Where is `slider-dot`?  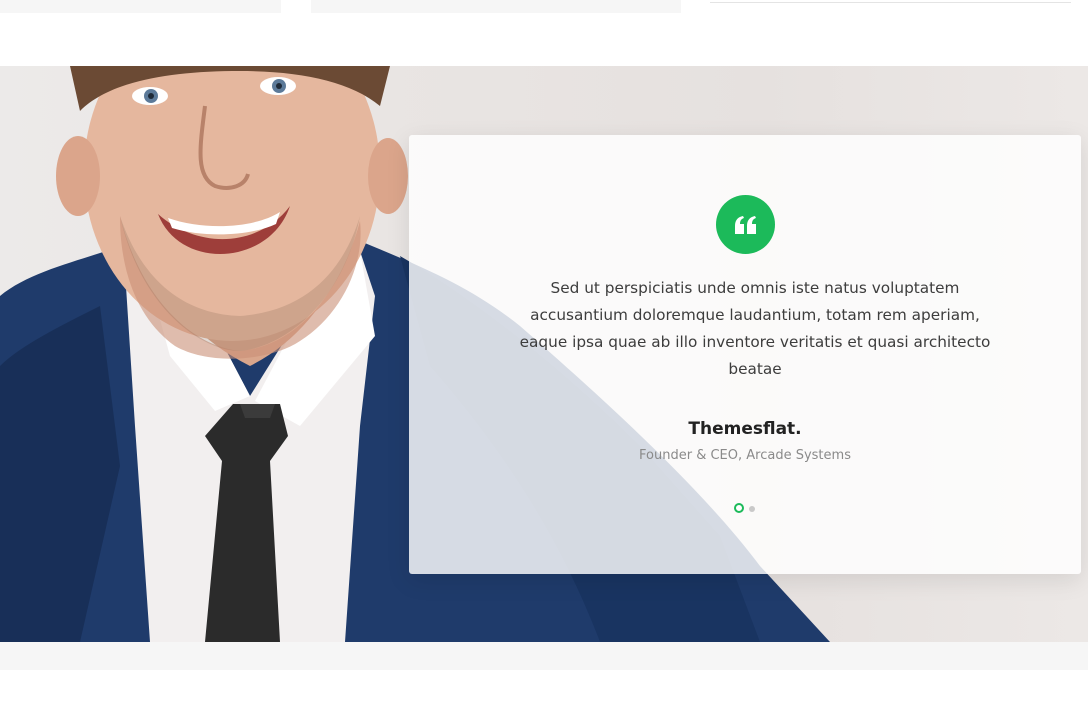 slider-dot is located at coordinates (752, 509).